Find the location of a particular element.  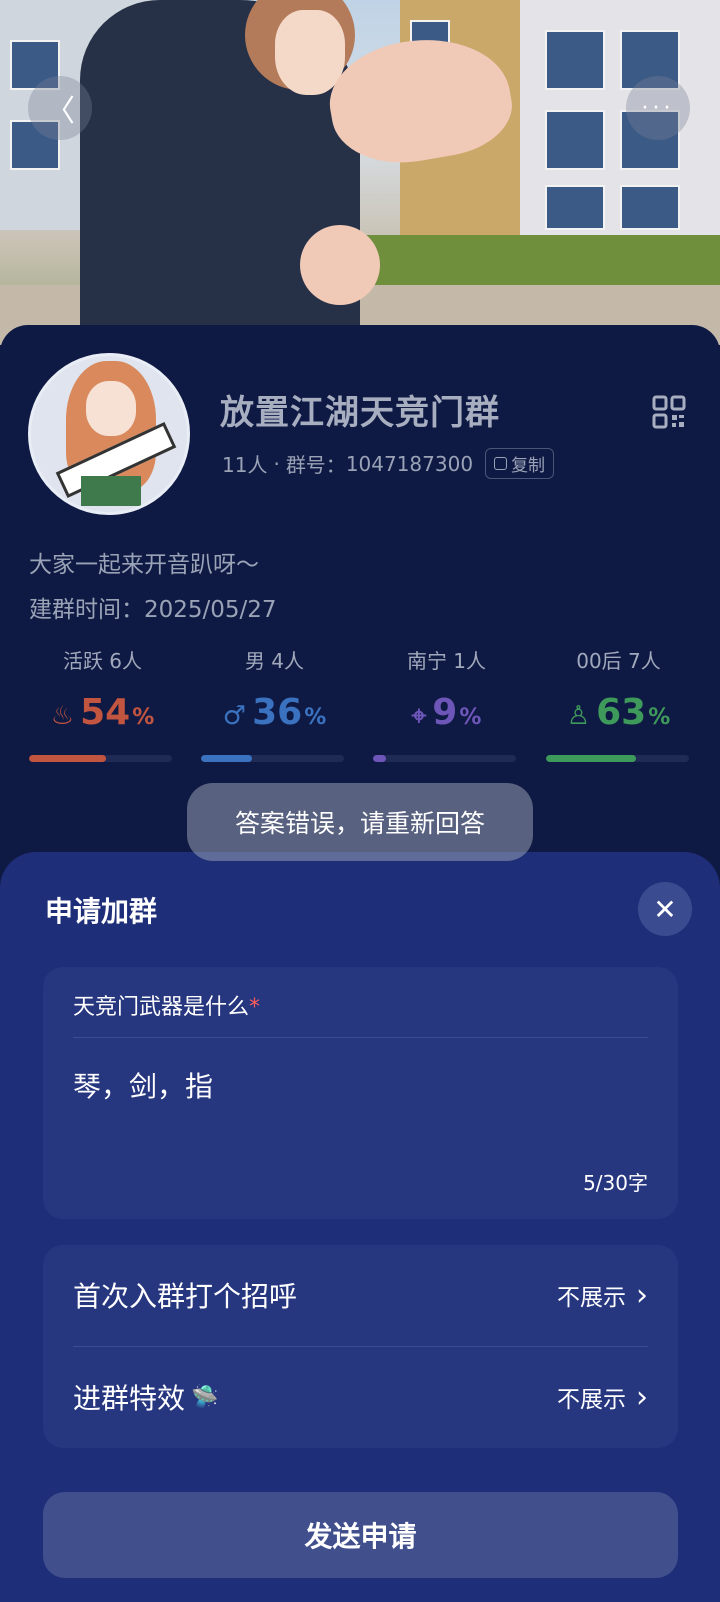

group-id: 1047187300 is located at coordinates (409, 463).